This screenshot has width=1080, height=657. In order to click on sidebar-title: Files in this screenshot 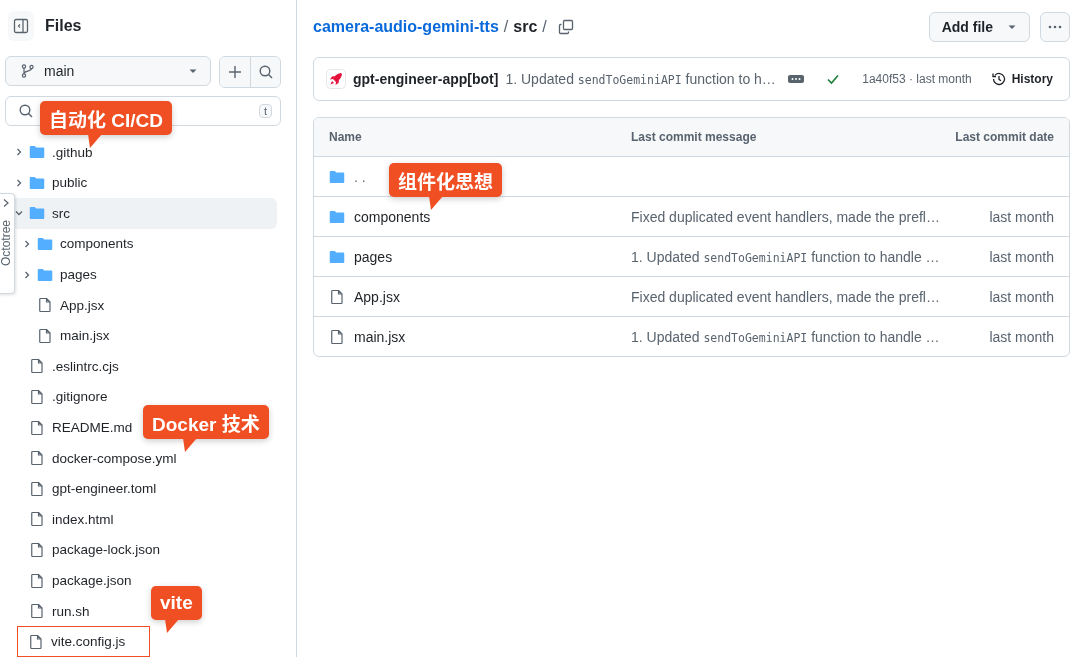, I will do `click(63, 25)`.